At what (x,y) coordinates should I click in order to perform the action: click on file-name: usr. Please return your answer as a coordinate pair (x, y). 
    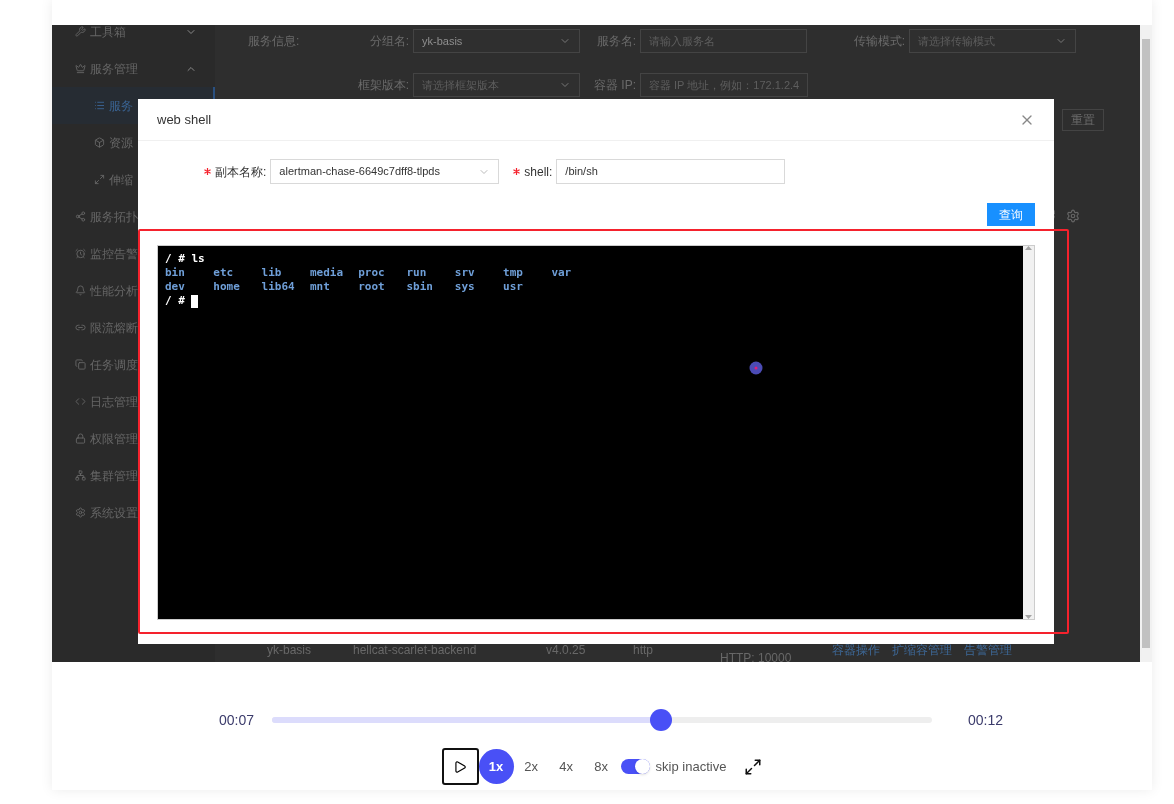
    Looking at the image, I should click on (513, 287).